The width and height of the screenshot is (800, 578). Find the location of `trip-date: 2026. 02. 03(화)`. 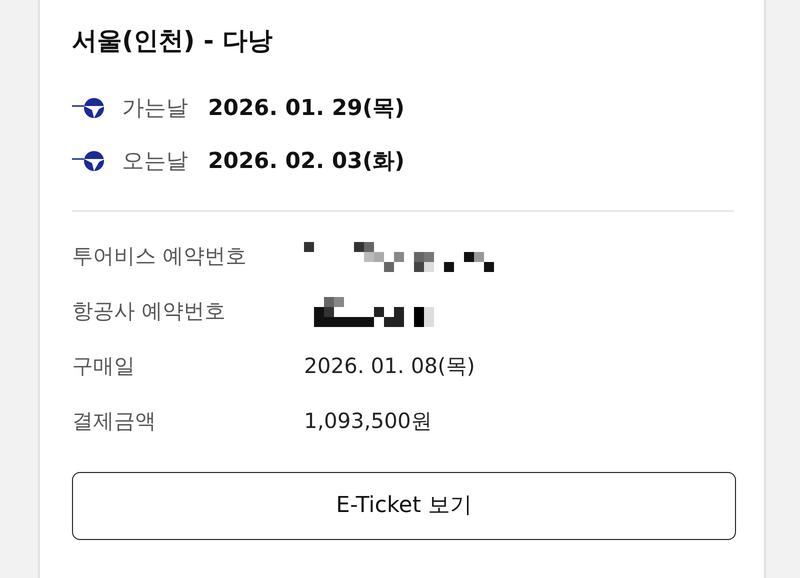

trip-date: 2026. 02. 03(화) is located at coordinates (306, 162).